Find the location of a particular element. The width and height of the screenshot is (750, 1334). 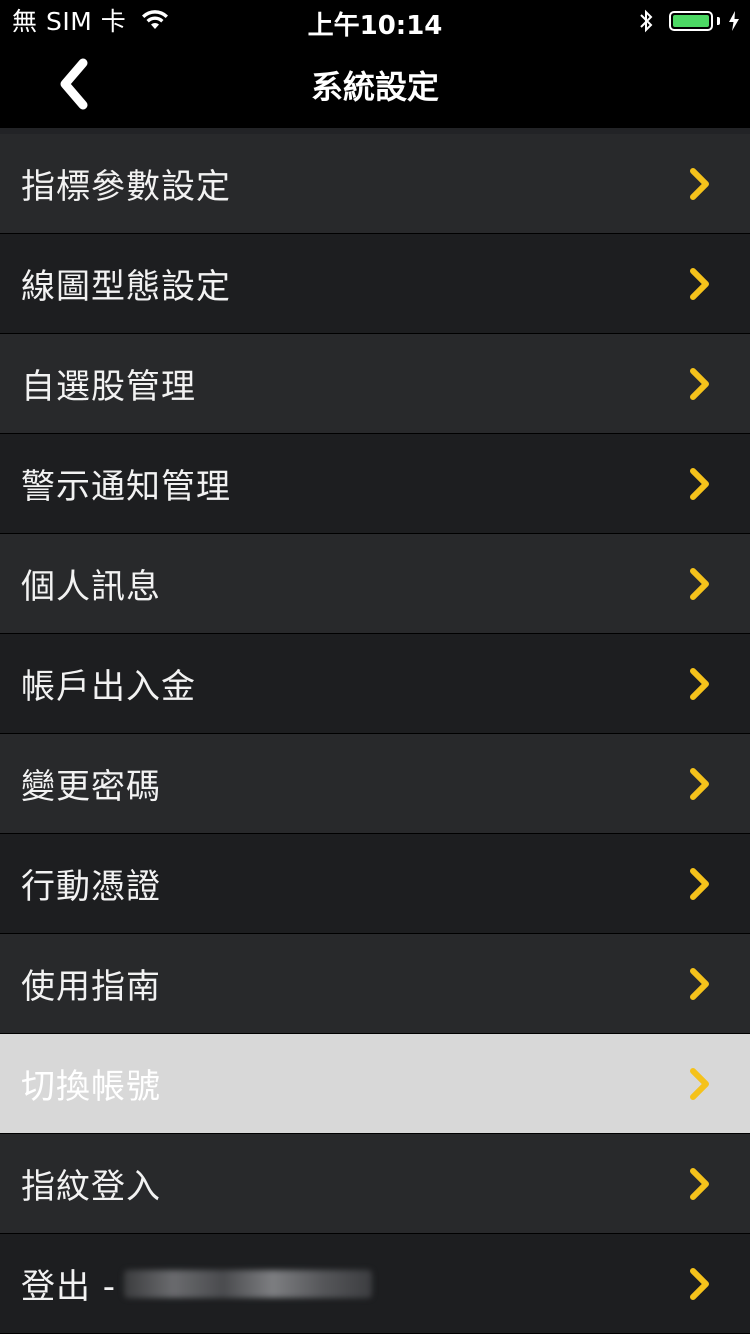

menu-item-label: 變更密碼 is located at coordinates (91, 787).